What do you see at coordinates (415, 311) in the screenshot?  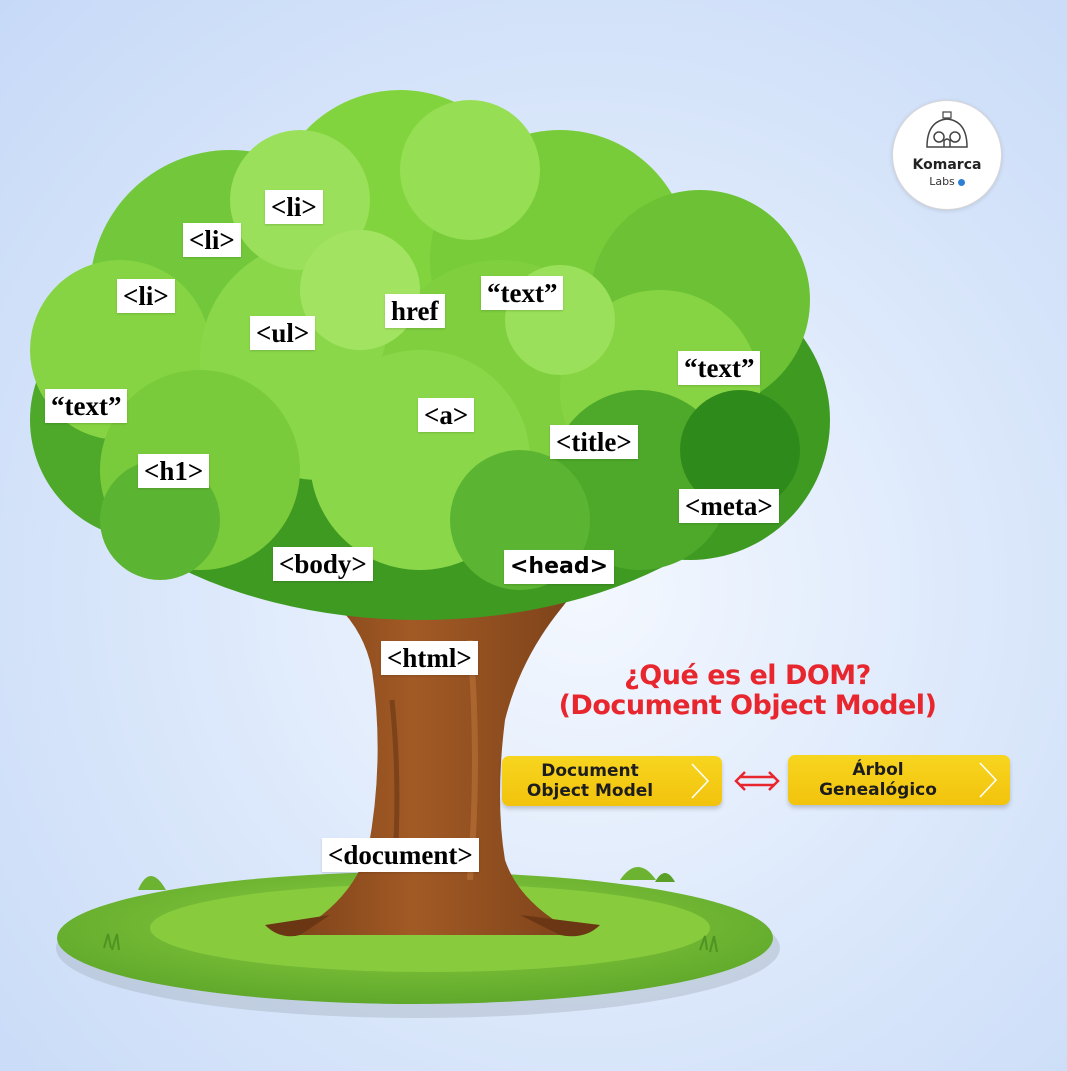 I see `tag-href: href` at bounding box center [415, 311].